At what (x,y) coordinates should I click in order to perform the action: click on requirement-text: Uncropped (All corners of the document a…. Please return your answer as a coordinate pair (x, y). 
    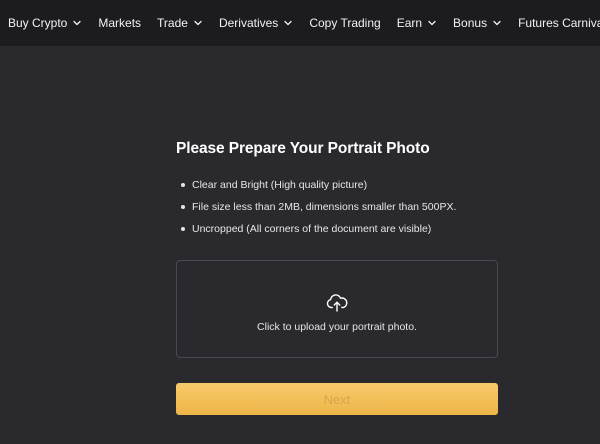
    Looking at the image, I should click on (312, 229).